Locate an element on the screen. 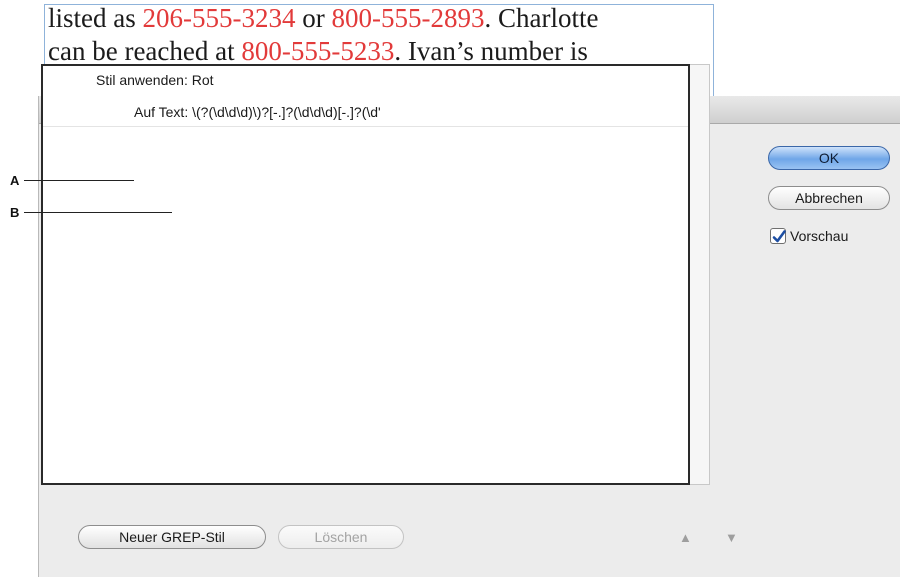 Image resolution: width=900 pixels, height=577 pixels. callout-a: A is located at coordinates (15, 180).